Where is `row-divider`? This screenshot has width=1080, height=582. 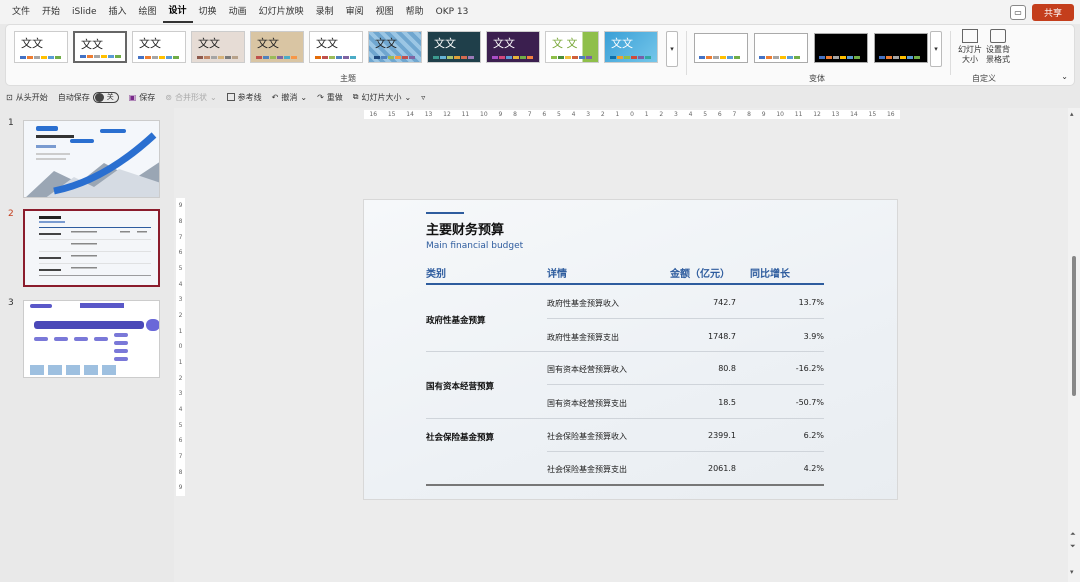 row-divider is located at coordinates (685, 318).